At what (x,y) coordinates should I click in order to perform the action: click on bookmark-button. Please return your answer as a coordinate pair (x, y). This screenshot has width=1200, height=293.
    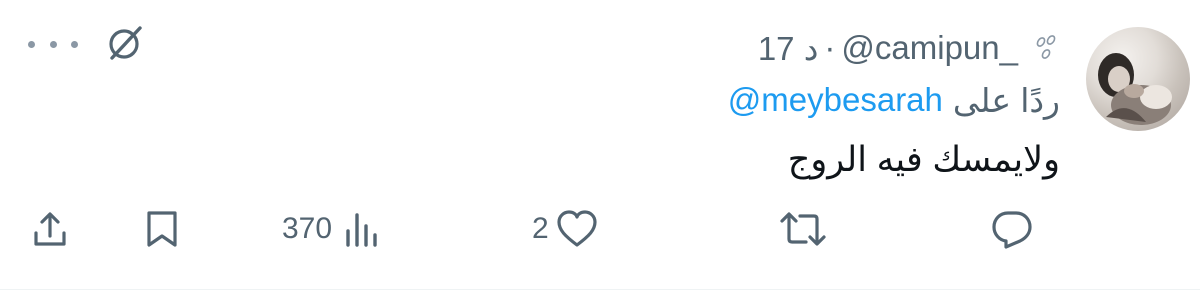
    Looking at the image, I should click on (162, 229).